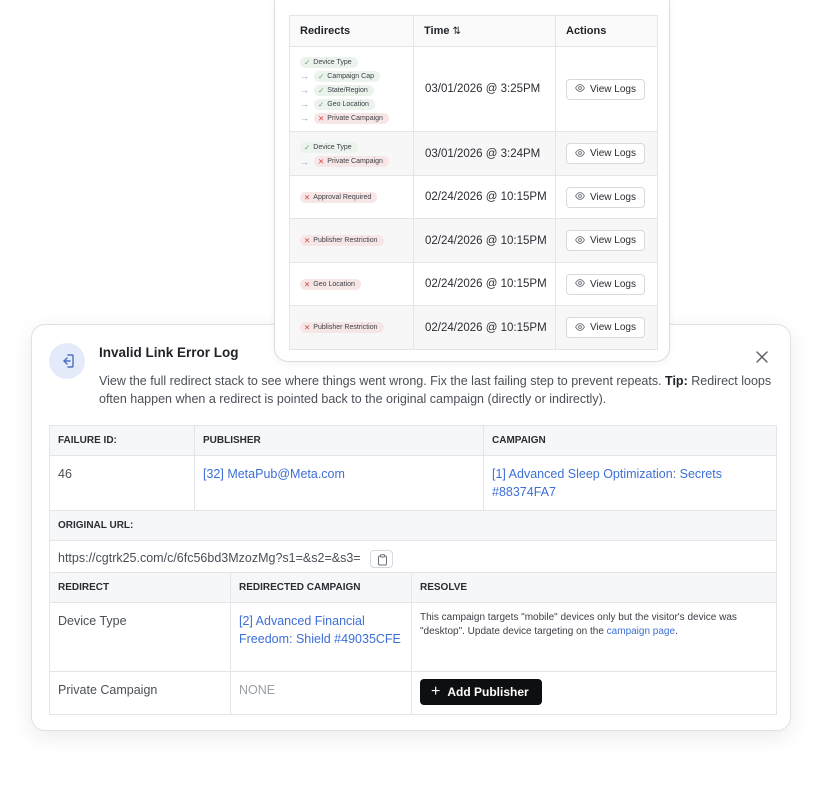 This screenshot has height=792, width=822. I want to click on table-row: Private Campaign NONE + Add Publisher, so click(413, 693).